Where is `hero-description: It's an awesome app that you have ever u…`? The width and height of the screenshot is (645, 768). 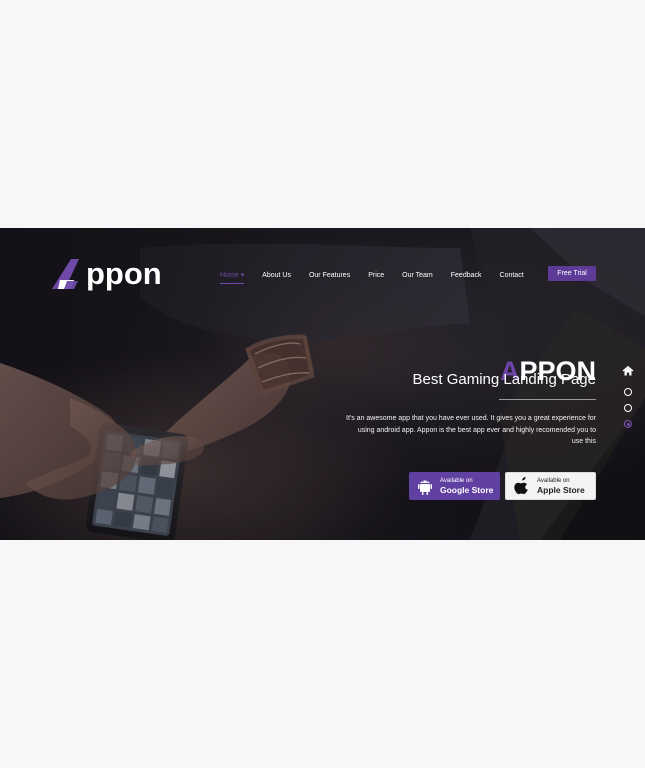
hero-description: It's an awesome app that you have ever u… is located at coordinates (471, 430).